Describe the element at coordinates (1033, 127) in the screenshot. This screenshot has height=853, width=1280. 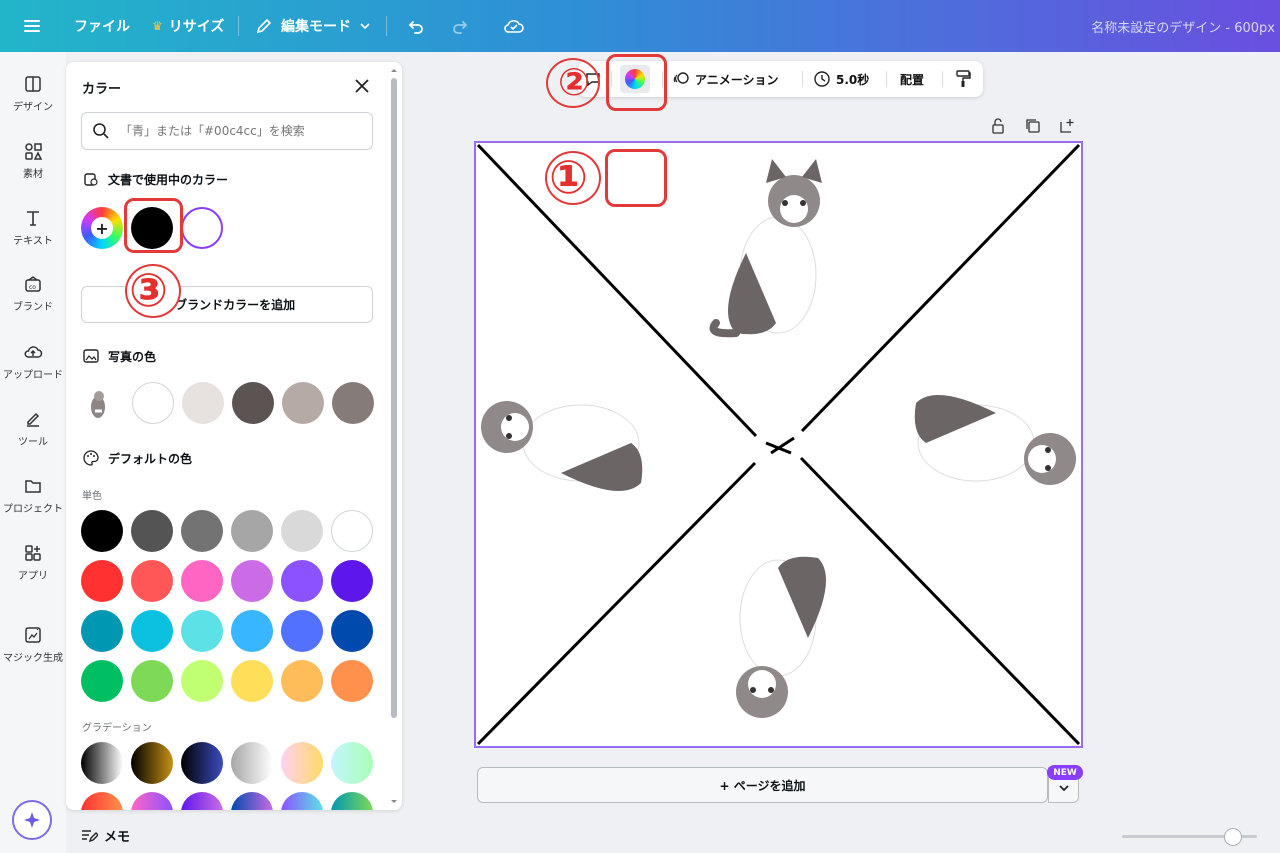
I see `duplicate-page-icon` at that location.